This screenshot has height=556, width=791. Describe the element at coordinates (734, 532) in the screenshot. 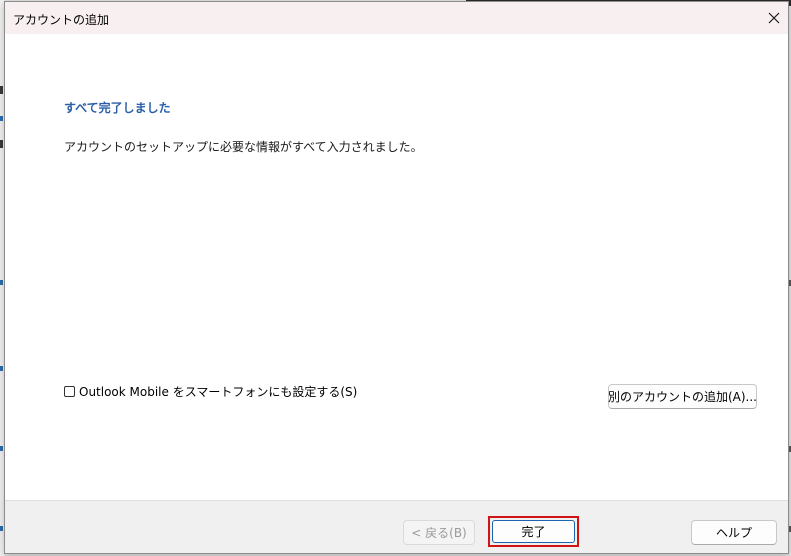

I see `help-button: ヘルプ` at that location.